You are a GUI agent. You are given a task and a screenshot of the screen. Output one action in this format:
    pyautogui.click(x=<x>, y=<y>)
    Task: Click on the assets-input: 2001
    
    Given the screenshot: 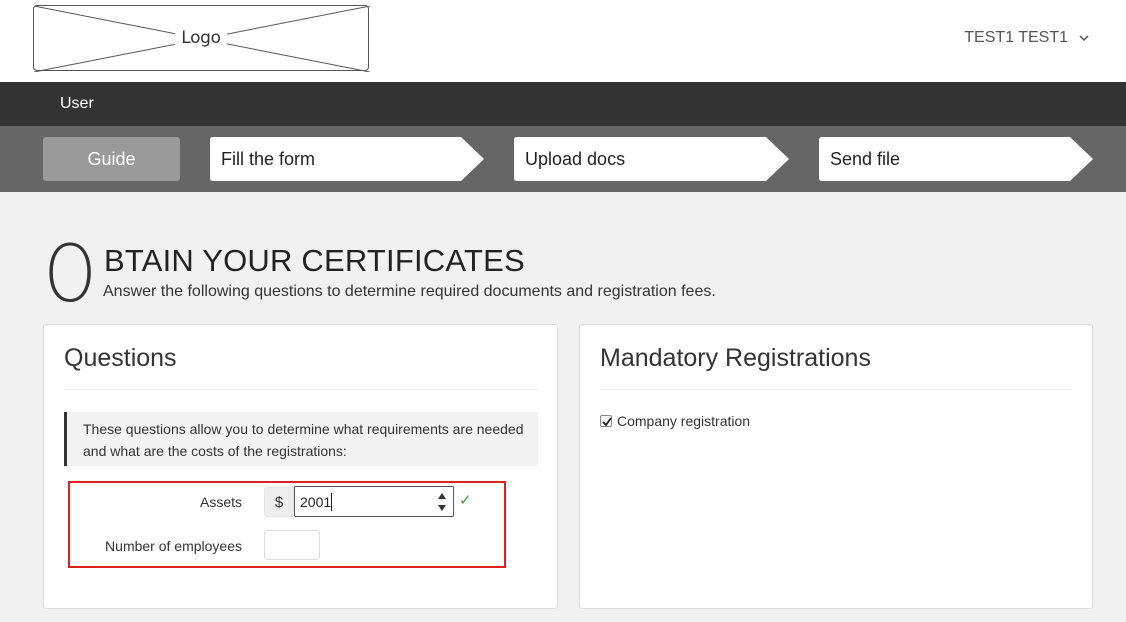 What is the action you would take?
    pyautogui.click(x=374, y=501)
    